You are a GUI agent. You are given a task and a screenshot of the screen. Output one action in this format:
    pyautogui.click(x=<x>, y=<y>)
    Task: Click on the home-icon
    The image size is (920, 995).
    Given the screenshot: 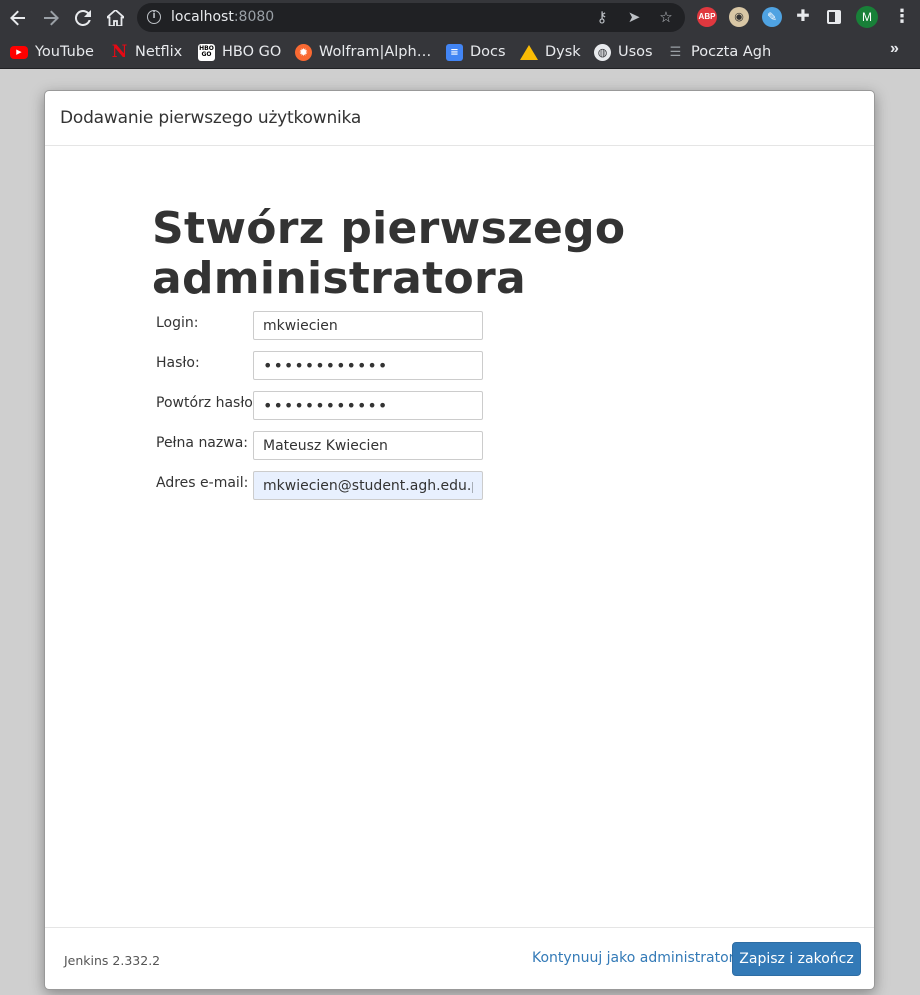 What is the action you would take?
    pyautogui.click(x=115, y=18)
    